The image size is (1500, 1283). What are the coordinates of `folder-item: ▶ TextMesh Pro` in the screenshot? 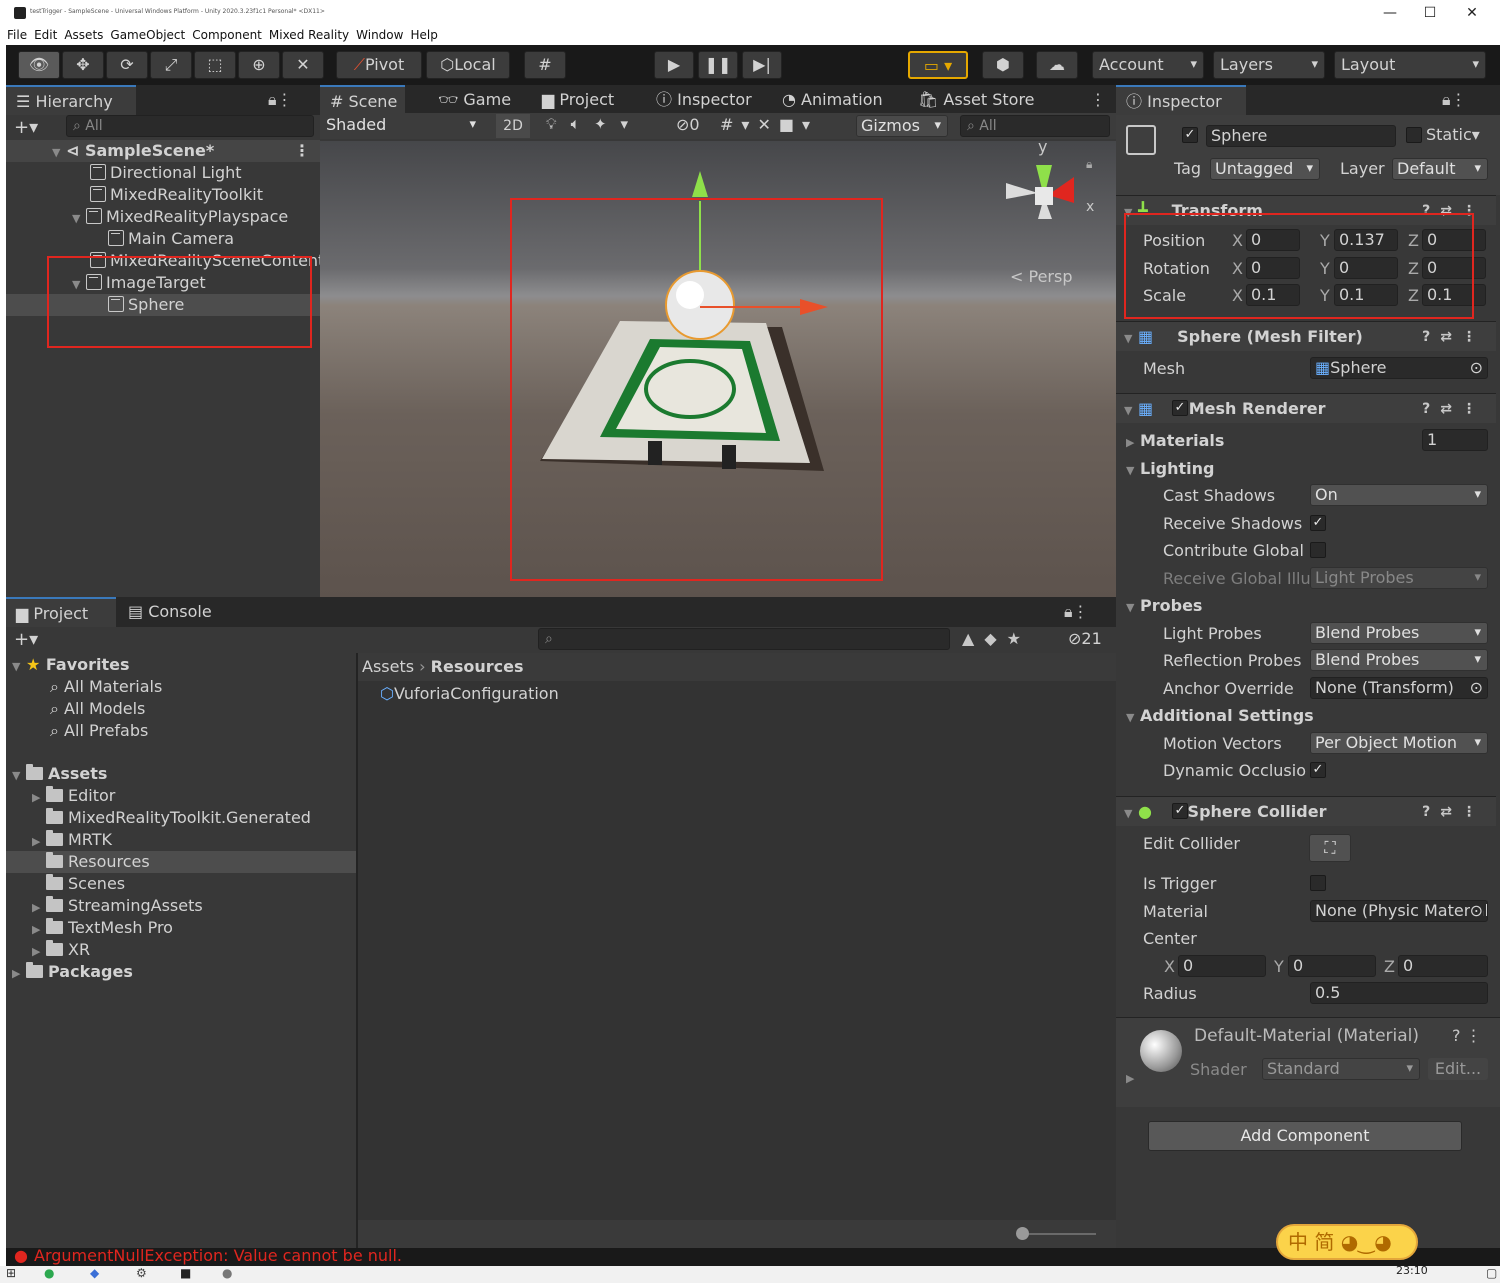 It's located at (102, 928).